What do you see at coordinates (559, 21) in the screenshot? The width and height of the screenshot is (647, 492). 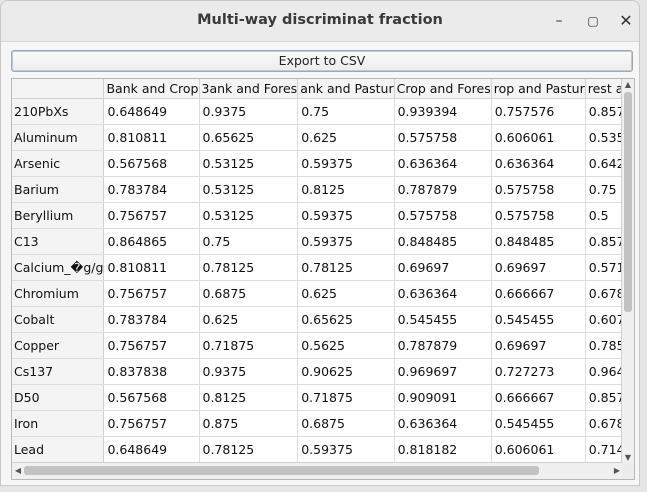 I see `minimize-icon: –` at bounding box center [559, 21].